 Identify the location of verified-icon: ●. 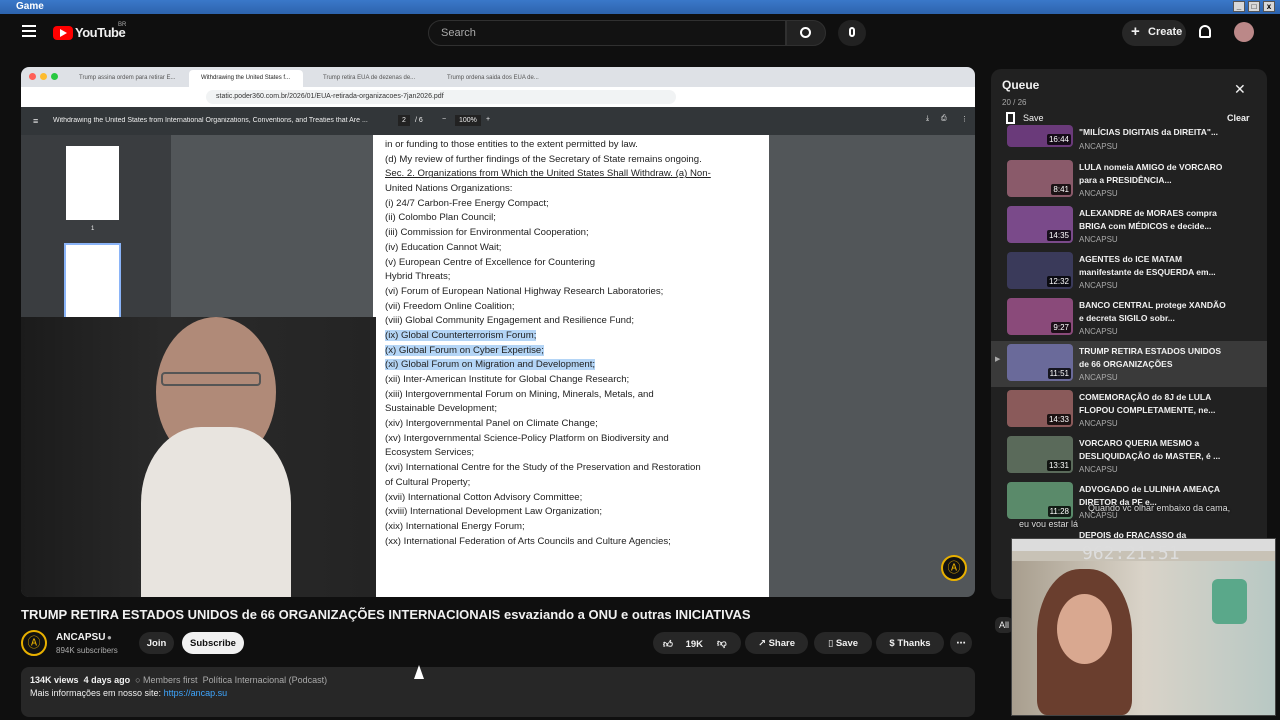
(109, 637).